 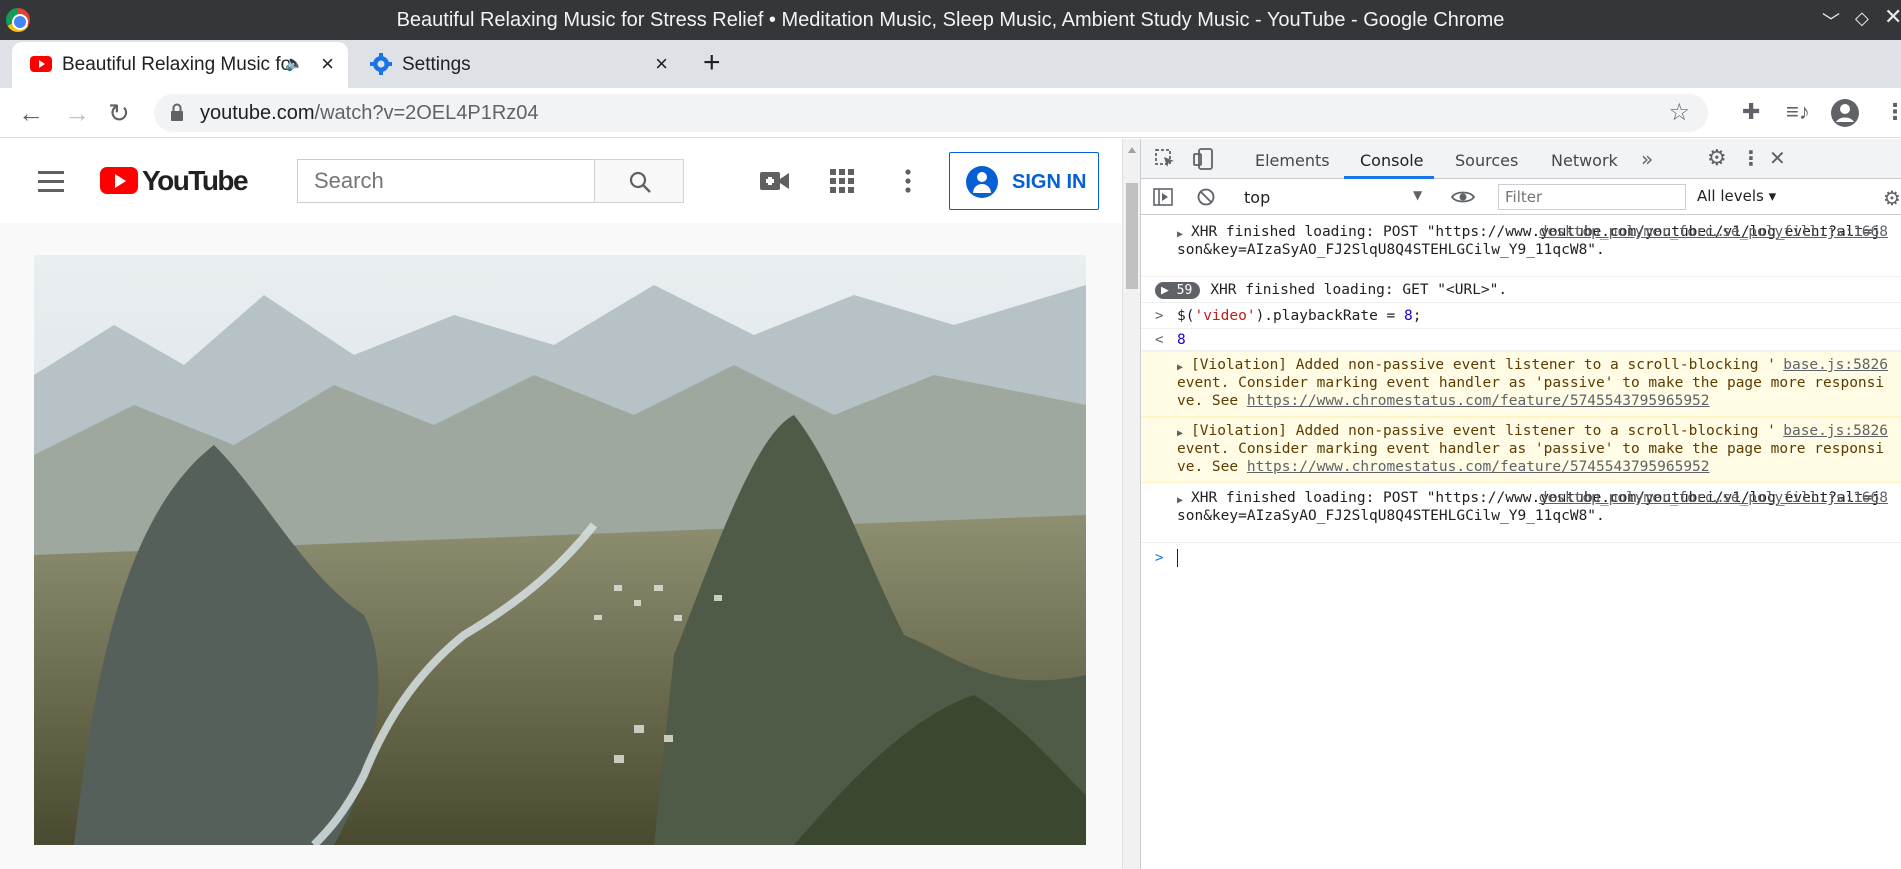 I want to click on reload-icon: ↻, so click(x=119, y=113).